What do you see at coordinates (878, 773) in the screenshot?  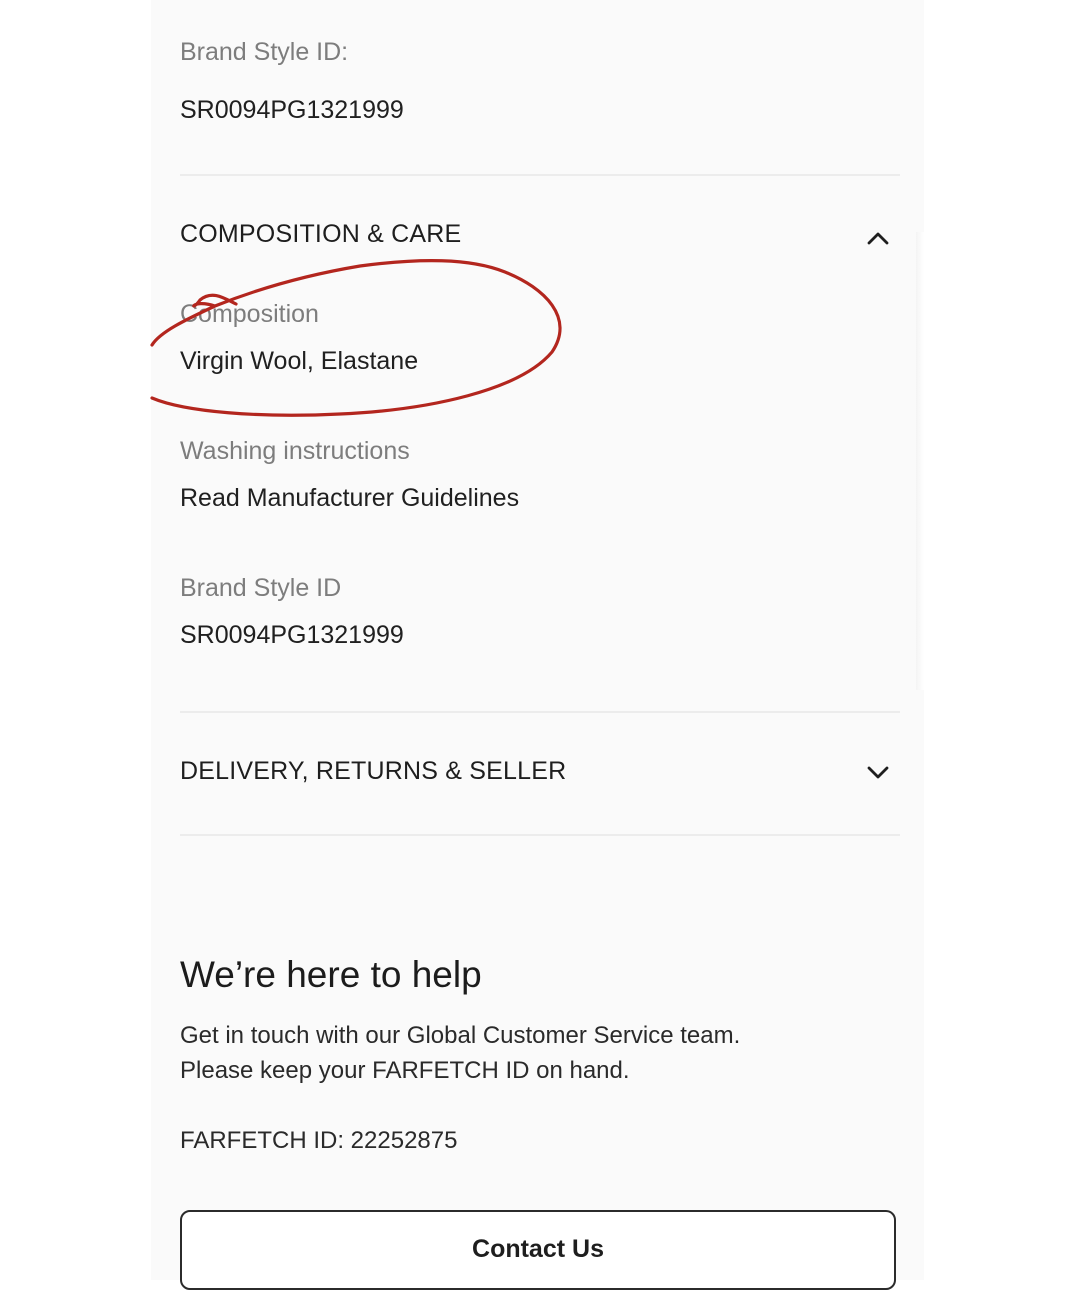 I see `chevron-down-icon` at bounding box center [878, 773].